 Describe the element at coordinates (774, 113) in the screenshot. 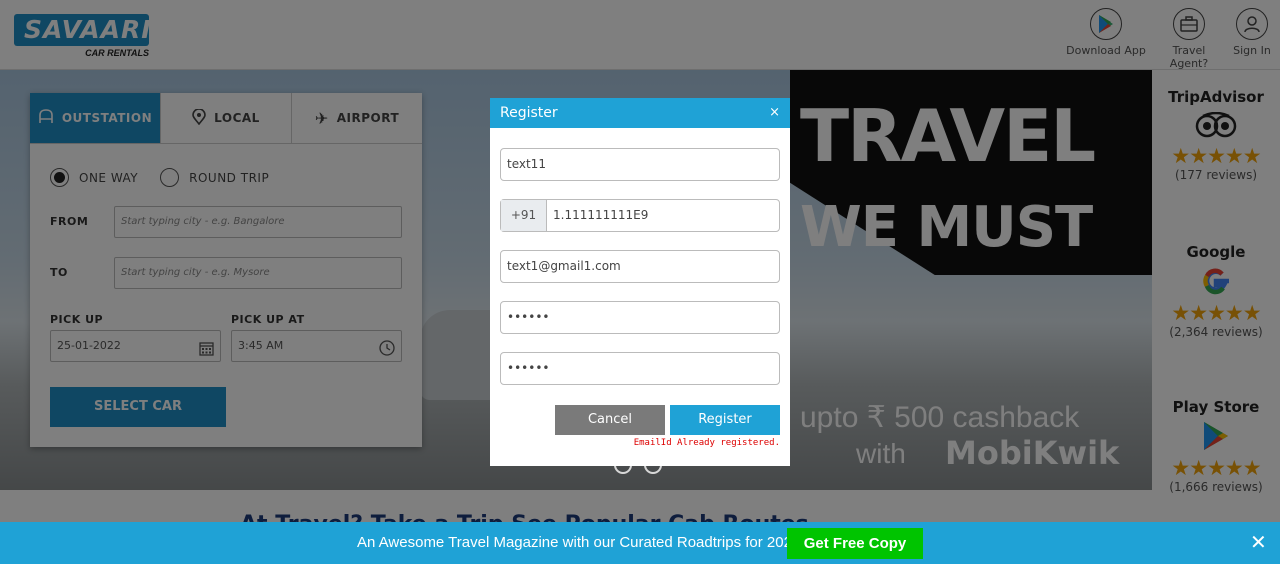

I see `close-icon: ×` at that location.